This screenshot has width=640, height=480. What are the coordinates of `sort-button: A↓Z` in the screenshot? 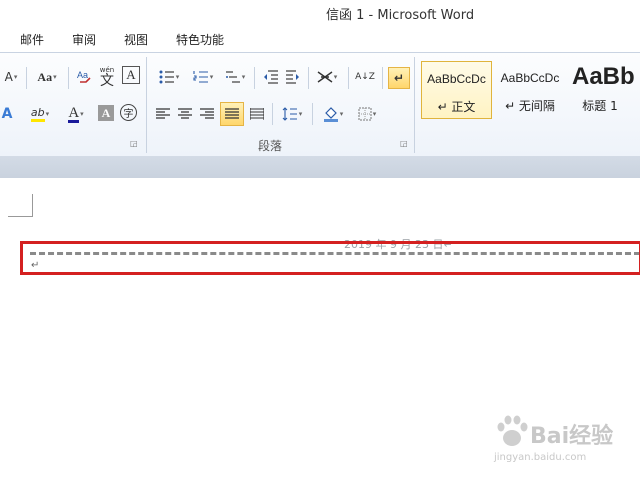 It's located at (365, 77).